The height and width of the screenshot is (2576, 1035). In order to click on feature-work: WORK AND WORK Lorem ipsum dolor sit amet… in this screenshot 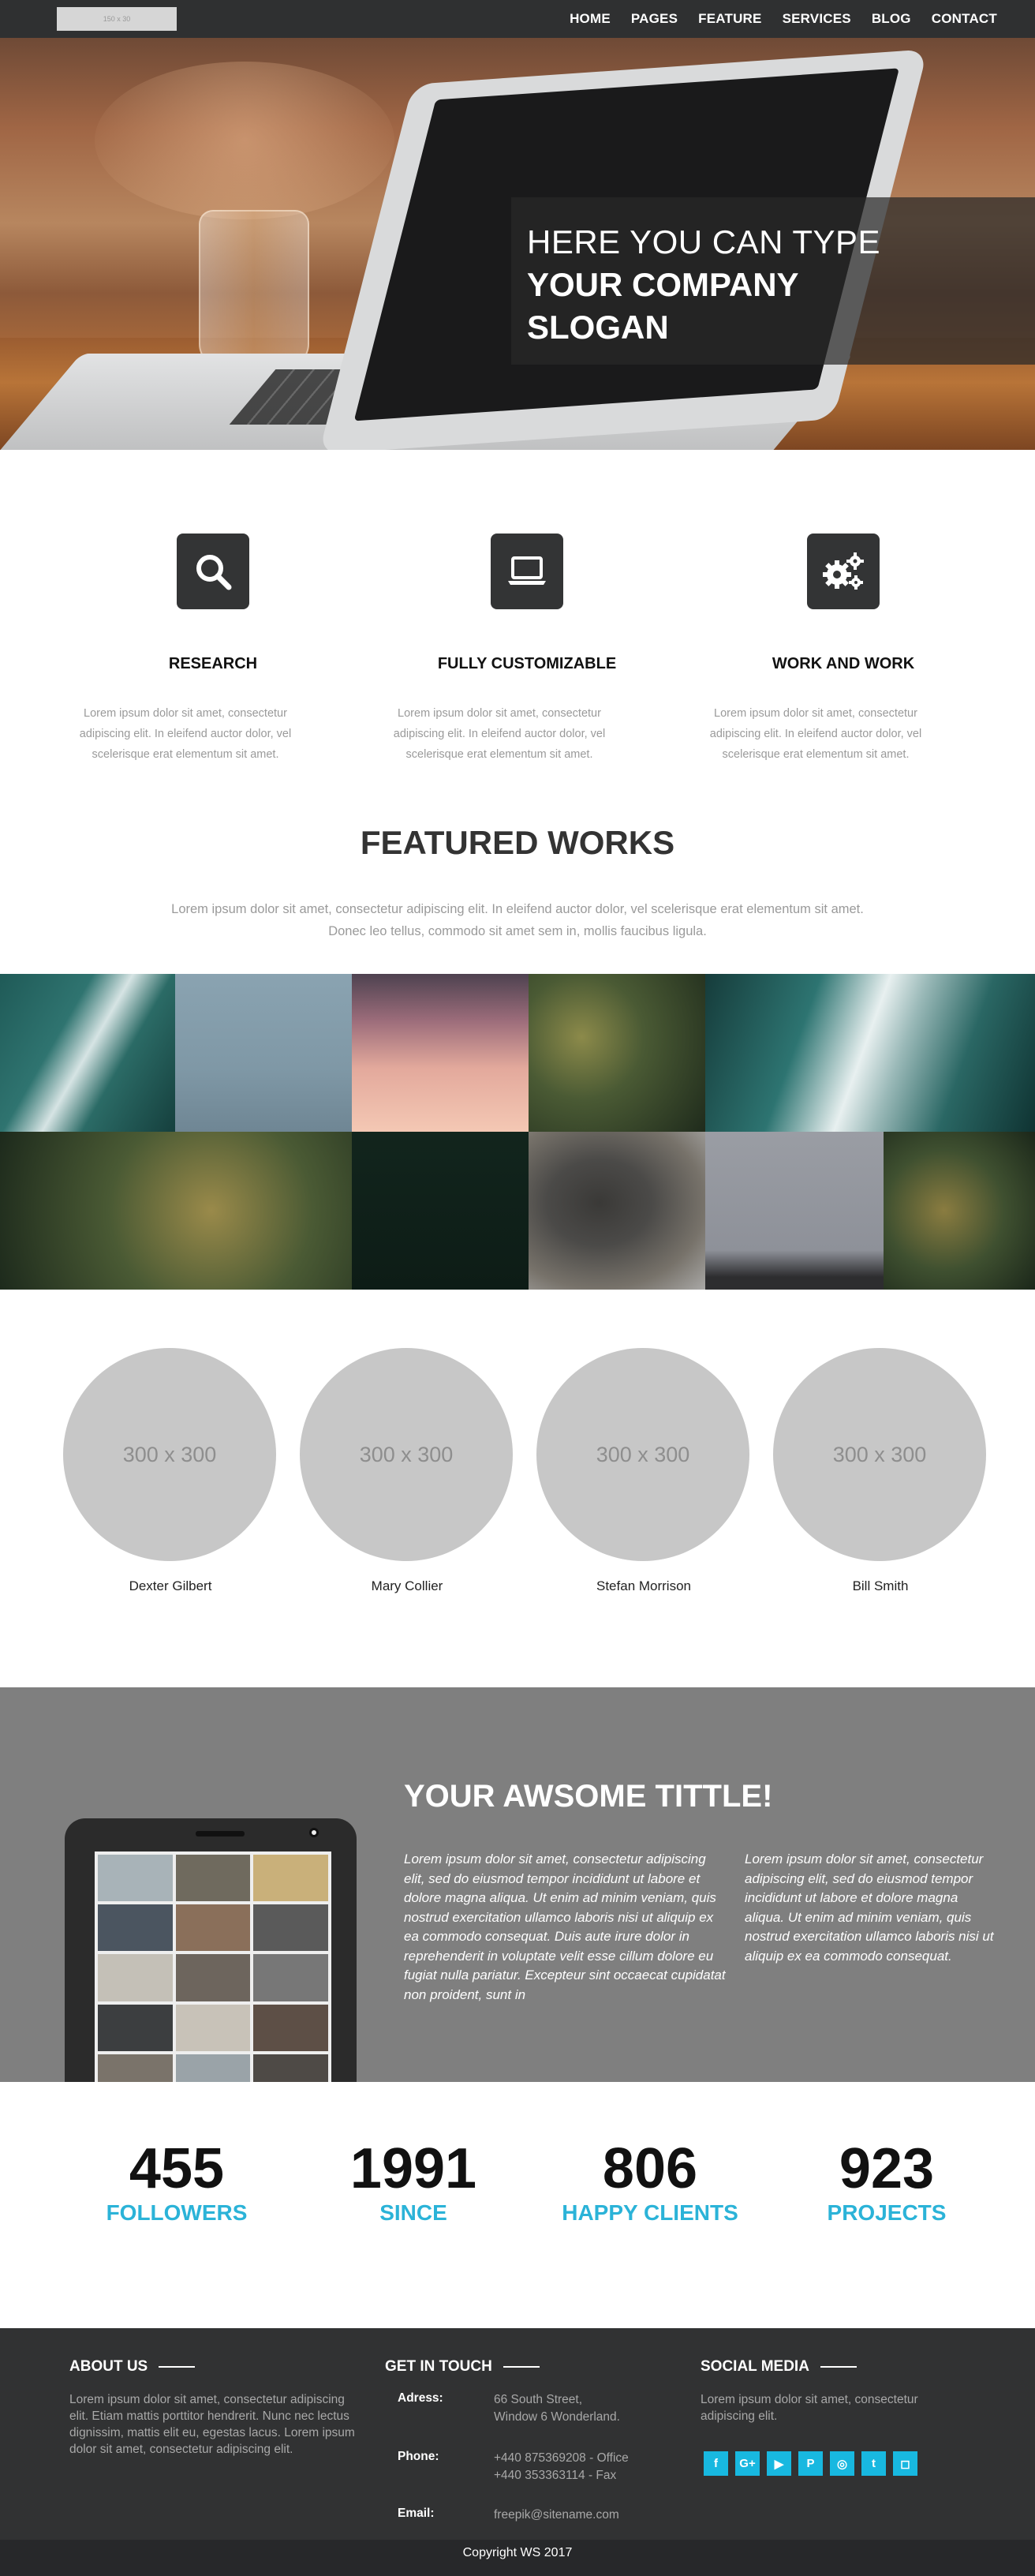, I will do `click(843, 647)`.